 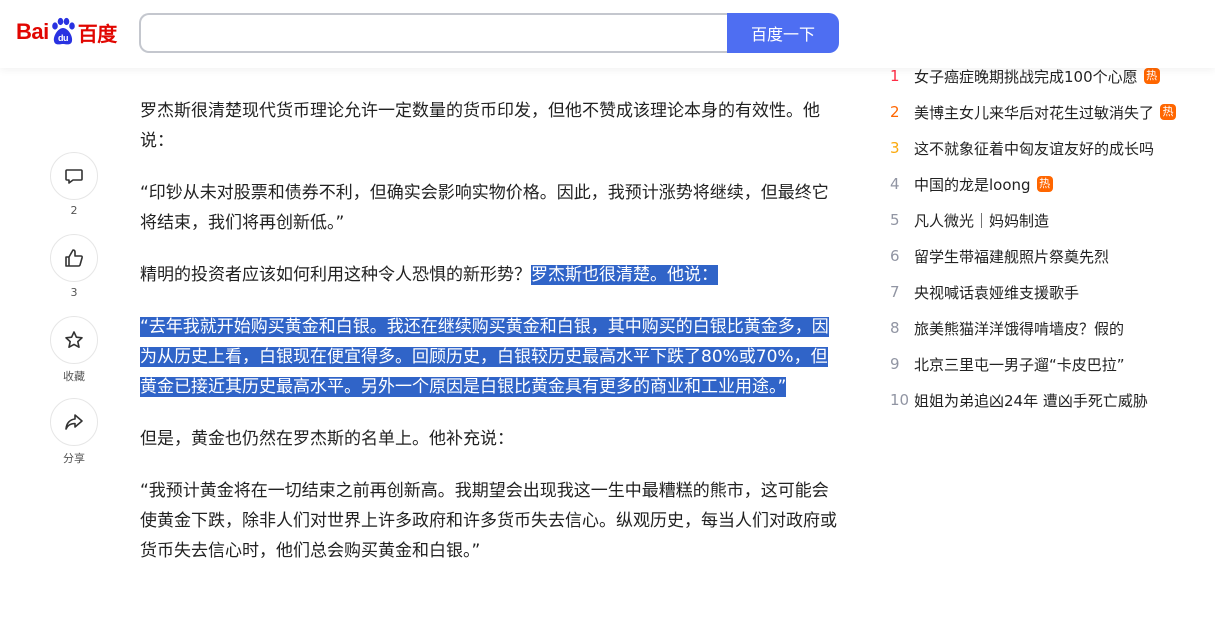 I want to click on hot-title: 留学生带福建舰照片祭奠先烈, so click(x=1012, y=256).